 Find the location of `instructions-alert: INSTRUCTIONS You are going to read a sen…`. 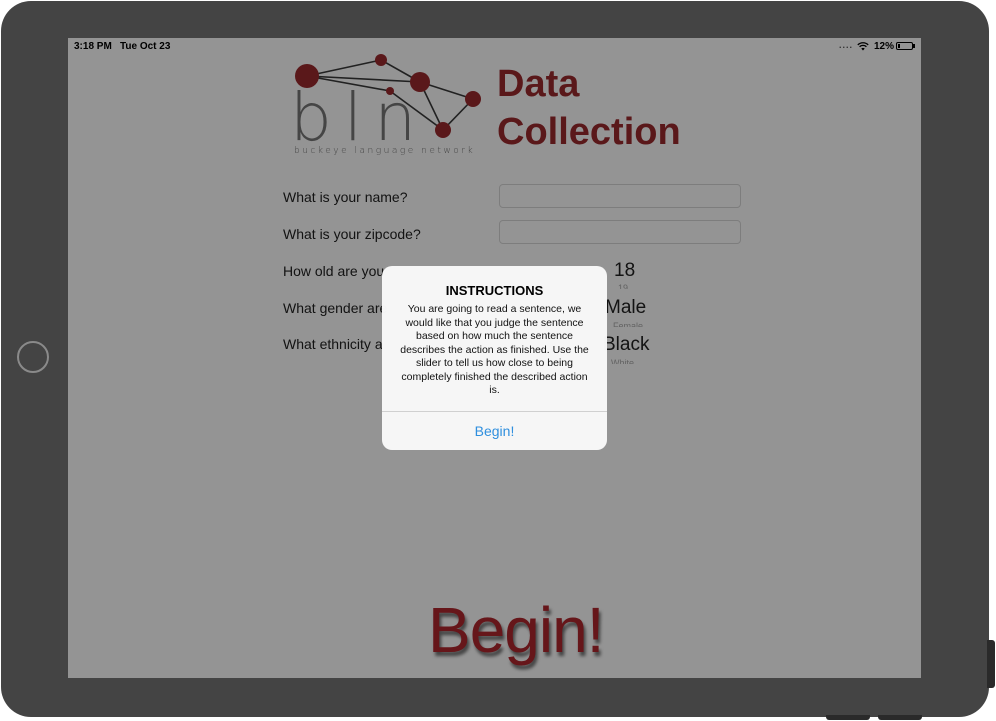

instructions-alert: INSTRUCTIONS You are going to read a sen… is located at coordinates (494, 358).